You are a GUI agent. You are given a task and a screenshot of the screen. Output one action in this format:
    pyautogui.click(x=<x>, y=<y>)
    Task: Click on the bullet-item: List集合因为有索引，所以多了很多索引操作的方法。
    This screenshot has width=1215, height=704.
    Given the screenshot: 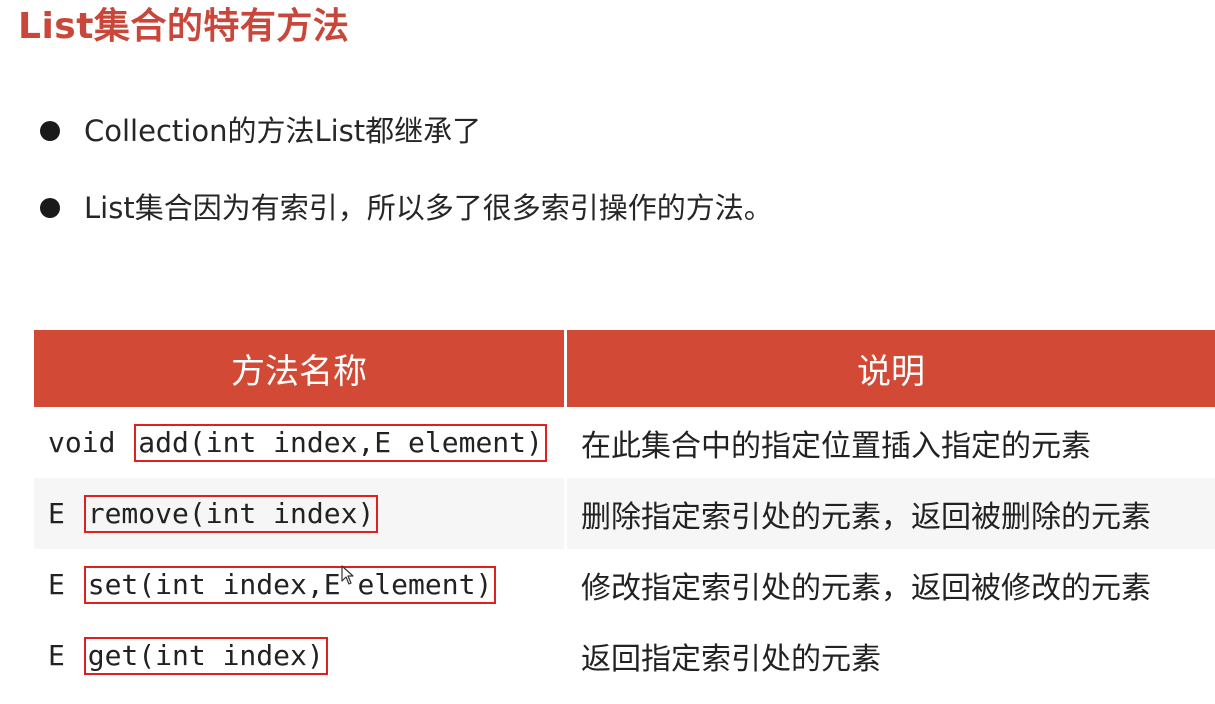 What is the action you would take?
    pyautogui.click(x=406, y=208)
    